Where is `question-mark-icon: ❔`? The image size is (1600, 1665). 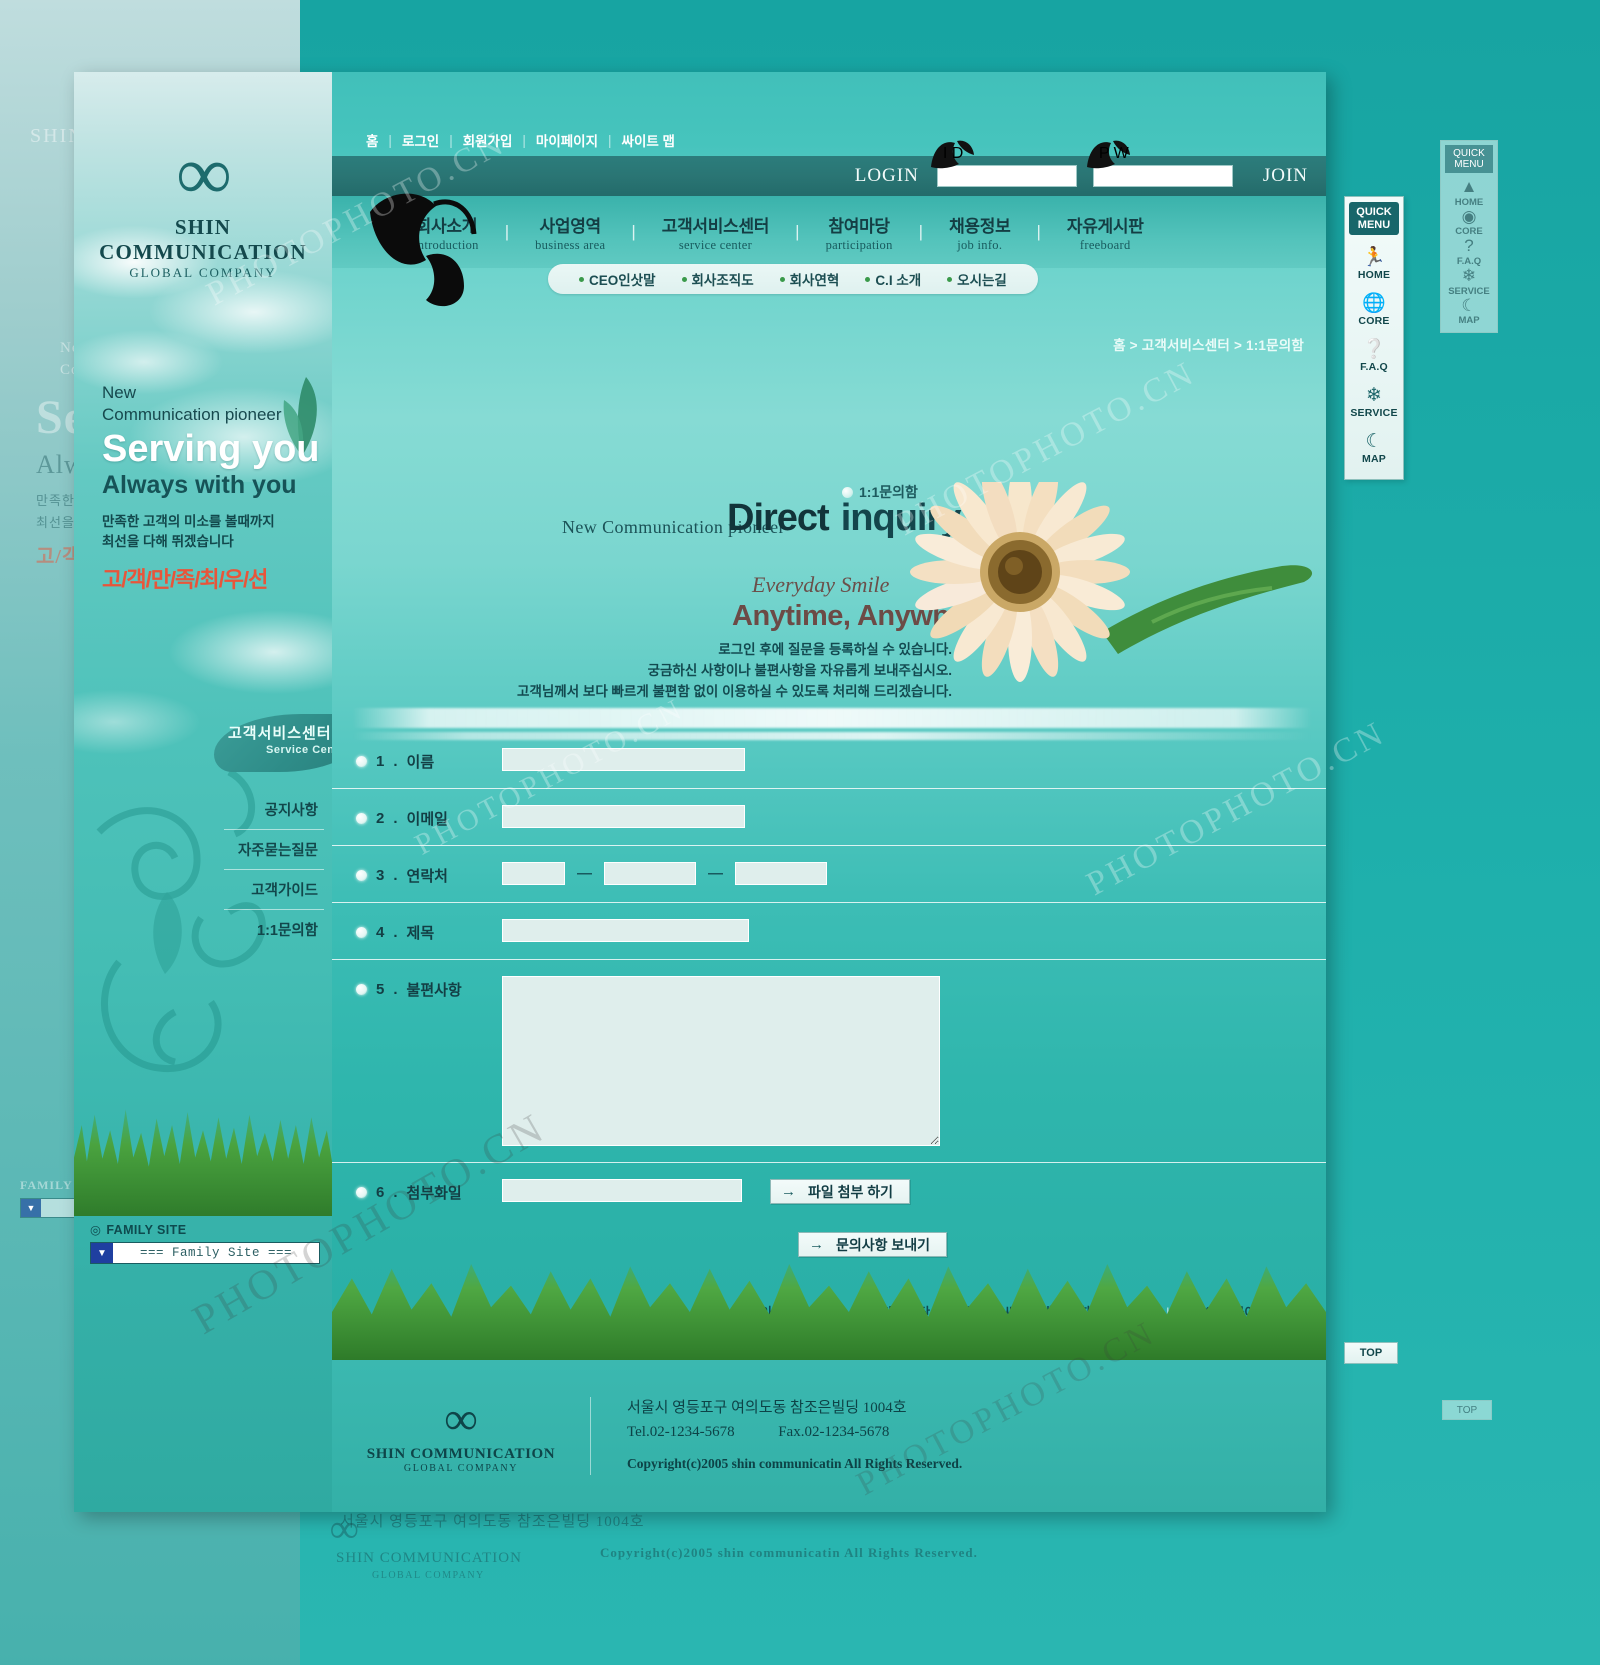
question-mark-icon: ❔ is located at coordinates (1374, 350).